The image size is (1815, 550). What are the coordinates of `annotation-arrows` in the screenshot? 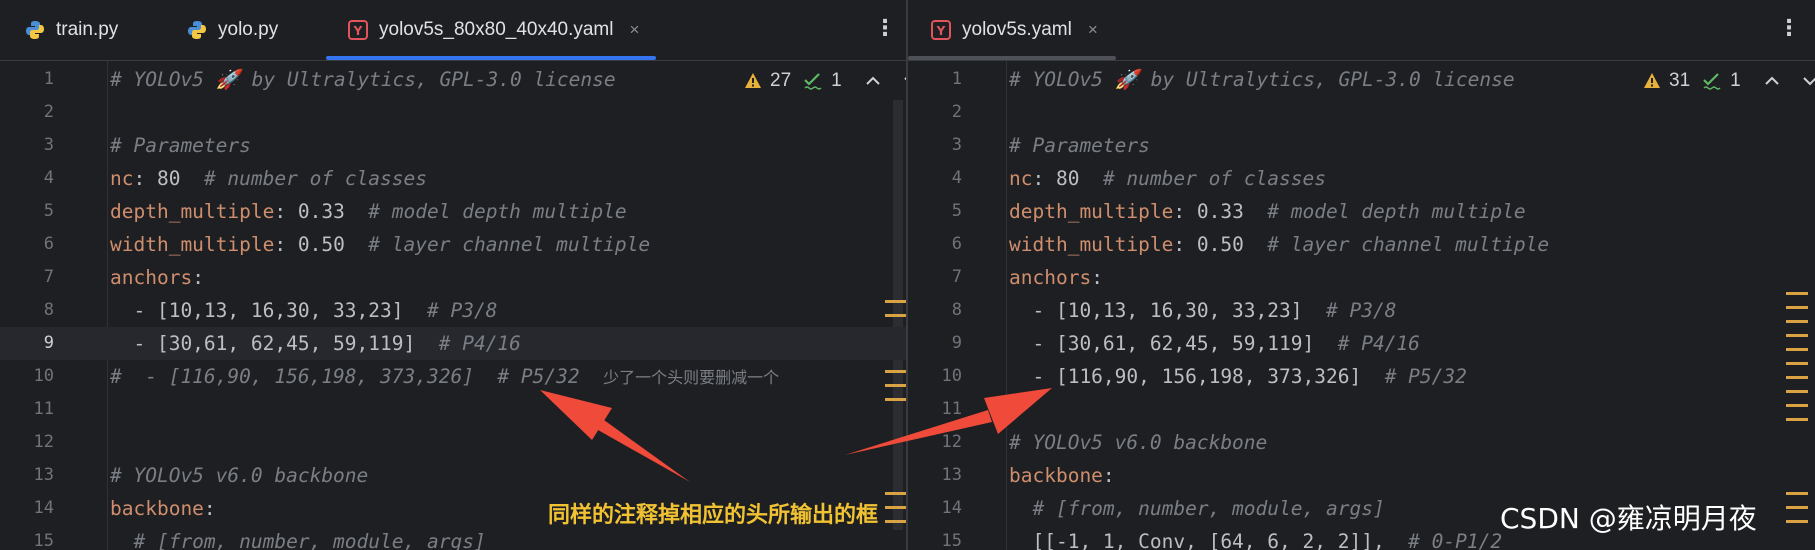 It's located at (796, 435).